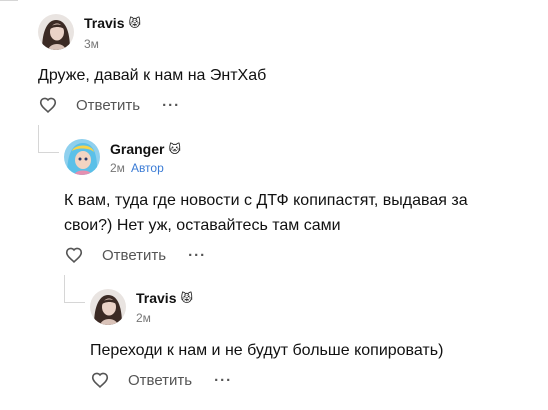  I want to click on comment-meta: 2м Автор, so click(137, 168).